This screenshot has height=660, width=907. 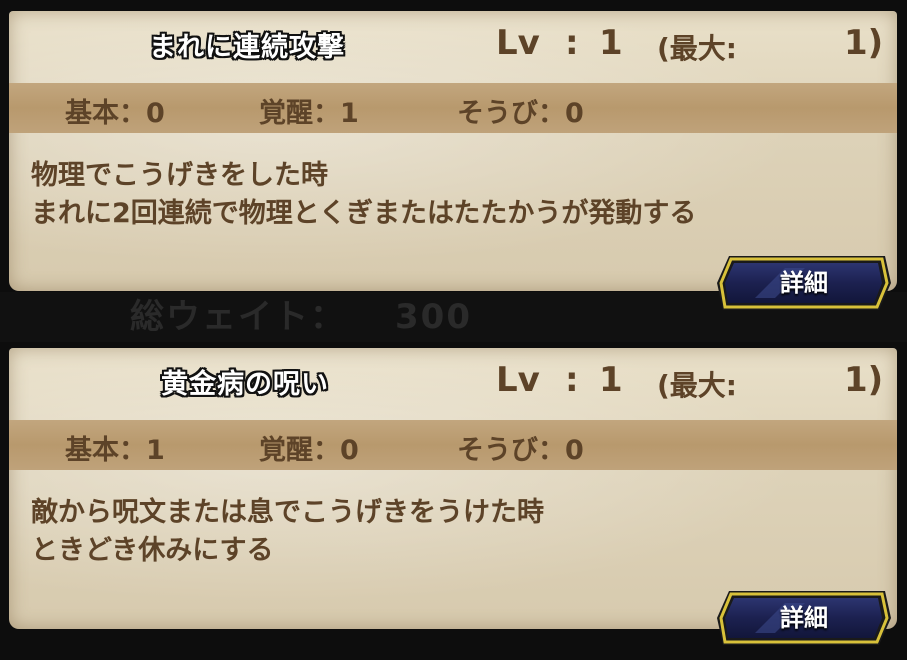 I want to click on skill-name: 黄金病の呪い, so click(x=245, y=384).